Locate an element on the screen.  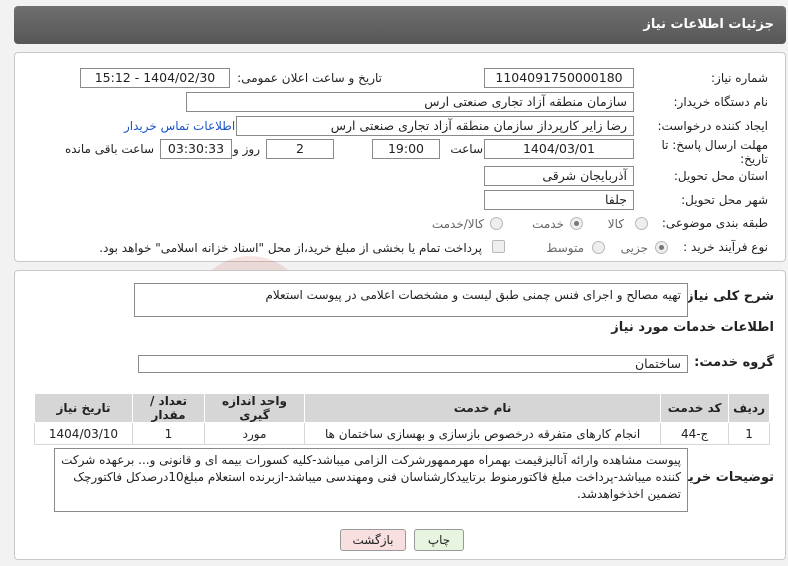
buyer-org-field: سازمان منطقه آزاد تجاری صنعتی ارس is located at coordinates (410, 102).